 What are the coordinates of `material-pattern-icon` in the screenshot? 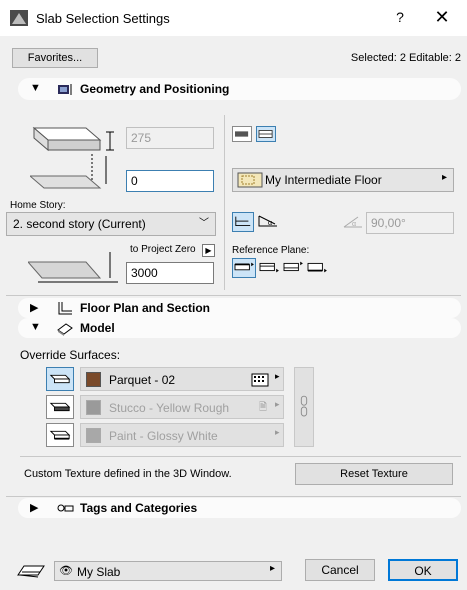 It's located at (260, 380).